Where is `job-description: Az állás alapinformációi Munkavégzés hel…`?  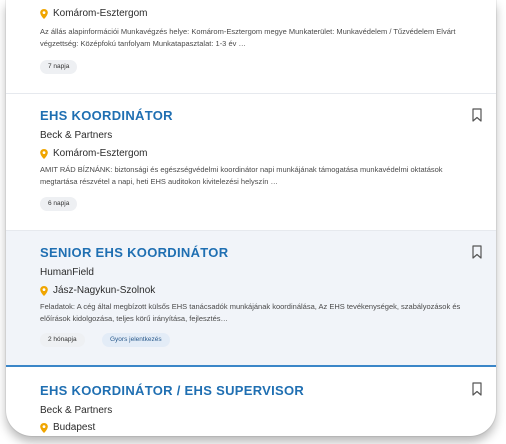 job-description: Az állás alapinformációi Munkavégzés hel… is located at coordinates (248, 37).